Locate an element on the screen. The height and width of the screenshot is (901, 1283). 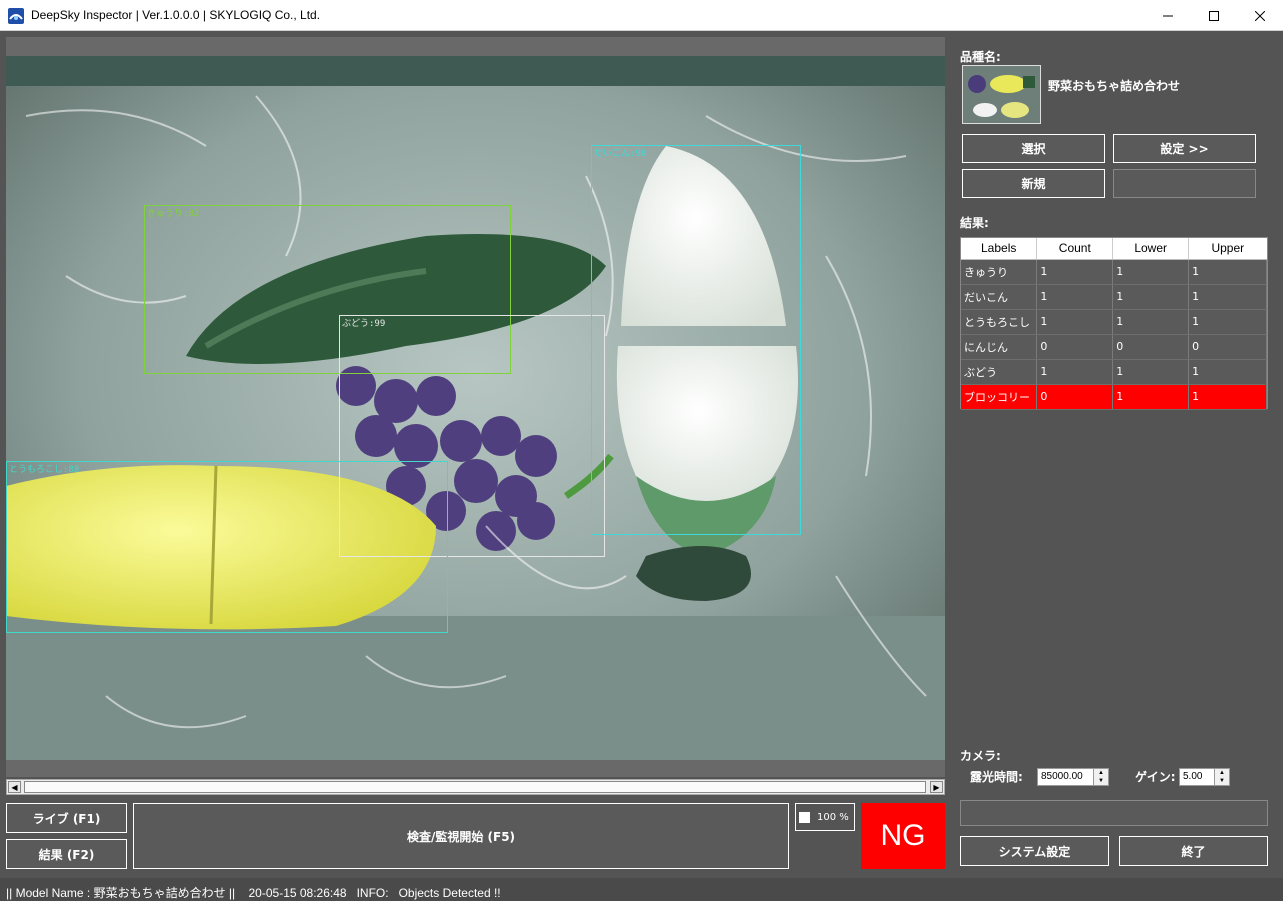
col-header-count: Count is located at coordinates (1075, 249).